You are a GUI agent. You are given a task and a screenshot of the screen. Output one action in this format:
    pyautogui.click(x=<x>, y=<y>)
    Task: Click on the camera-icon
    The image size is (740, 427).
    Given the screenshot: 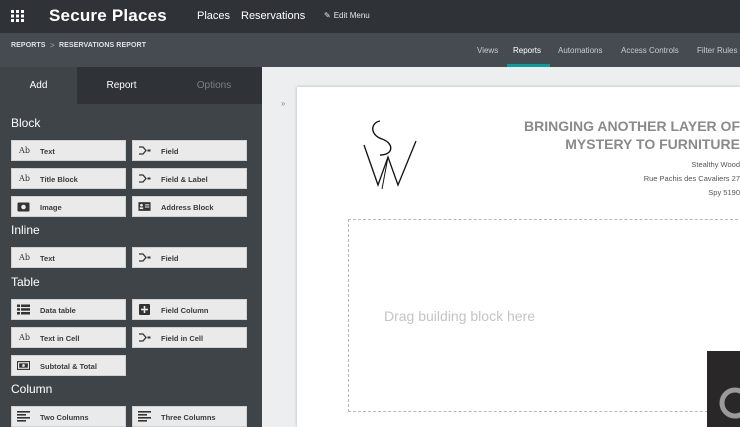 What is the action you would take?
    pyautogui.click(x=23, y=207)
    